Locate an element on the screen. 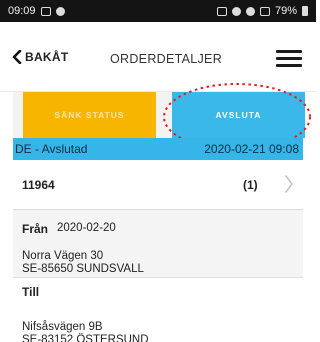 The width and height of the screenshot is (320, 342). battery-icon is located at coordinates (305, 11).